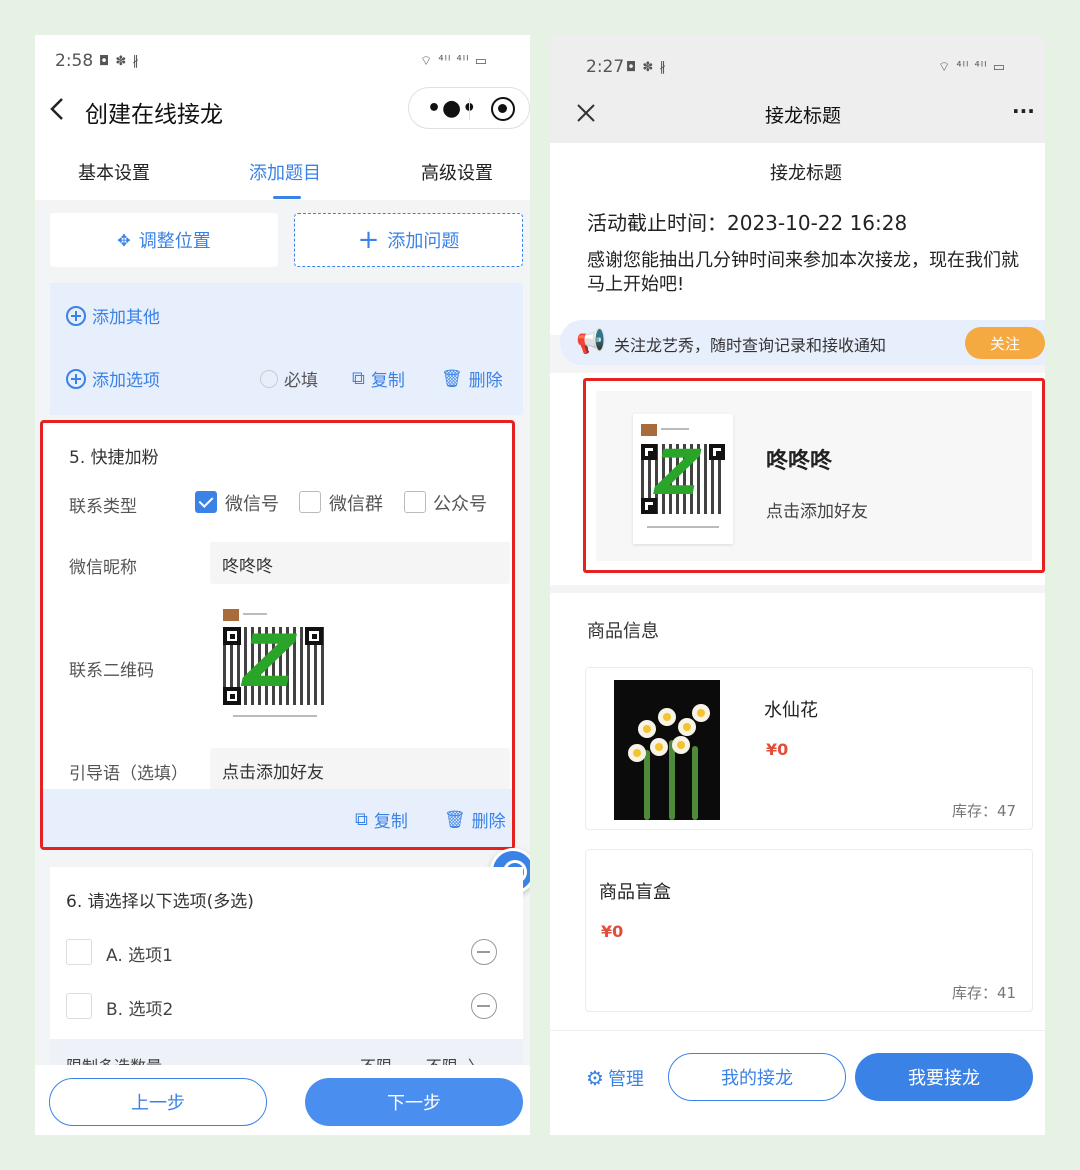 Image resolution: width=1080 pixels, height=1170 pixels. What do you see at coordinates (635, 892) in the screenshot?
I see `goods-name: 商品盲盒` at bounding box center [635, 892].